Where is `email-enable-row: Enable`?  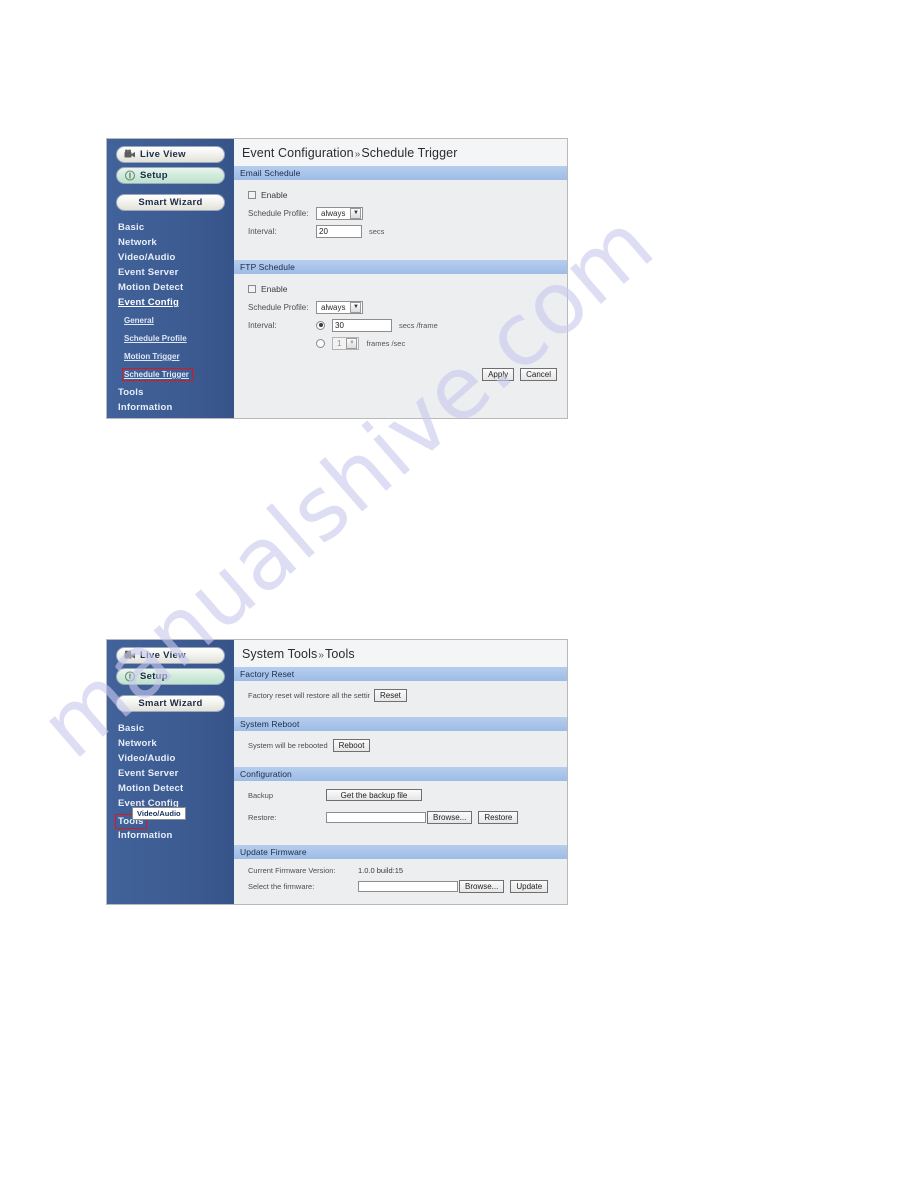
email-enable-row: Enable is located at coordinates (400, 195).